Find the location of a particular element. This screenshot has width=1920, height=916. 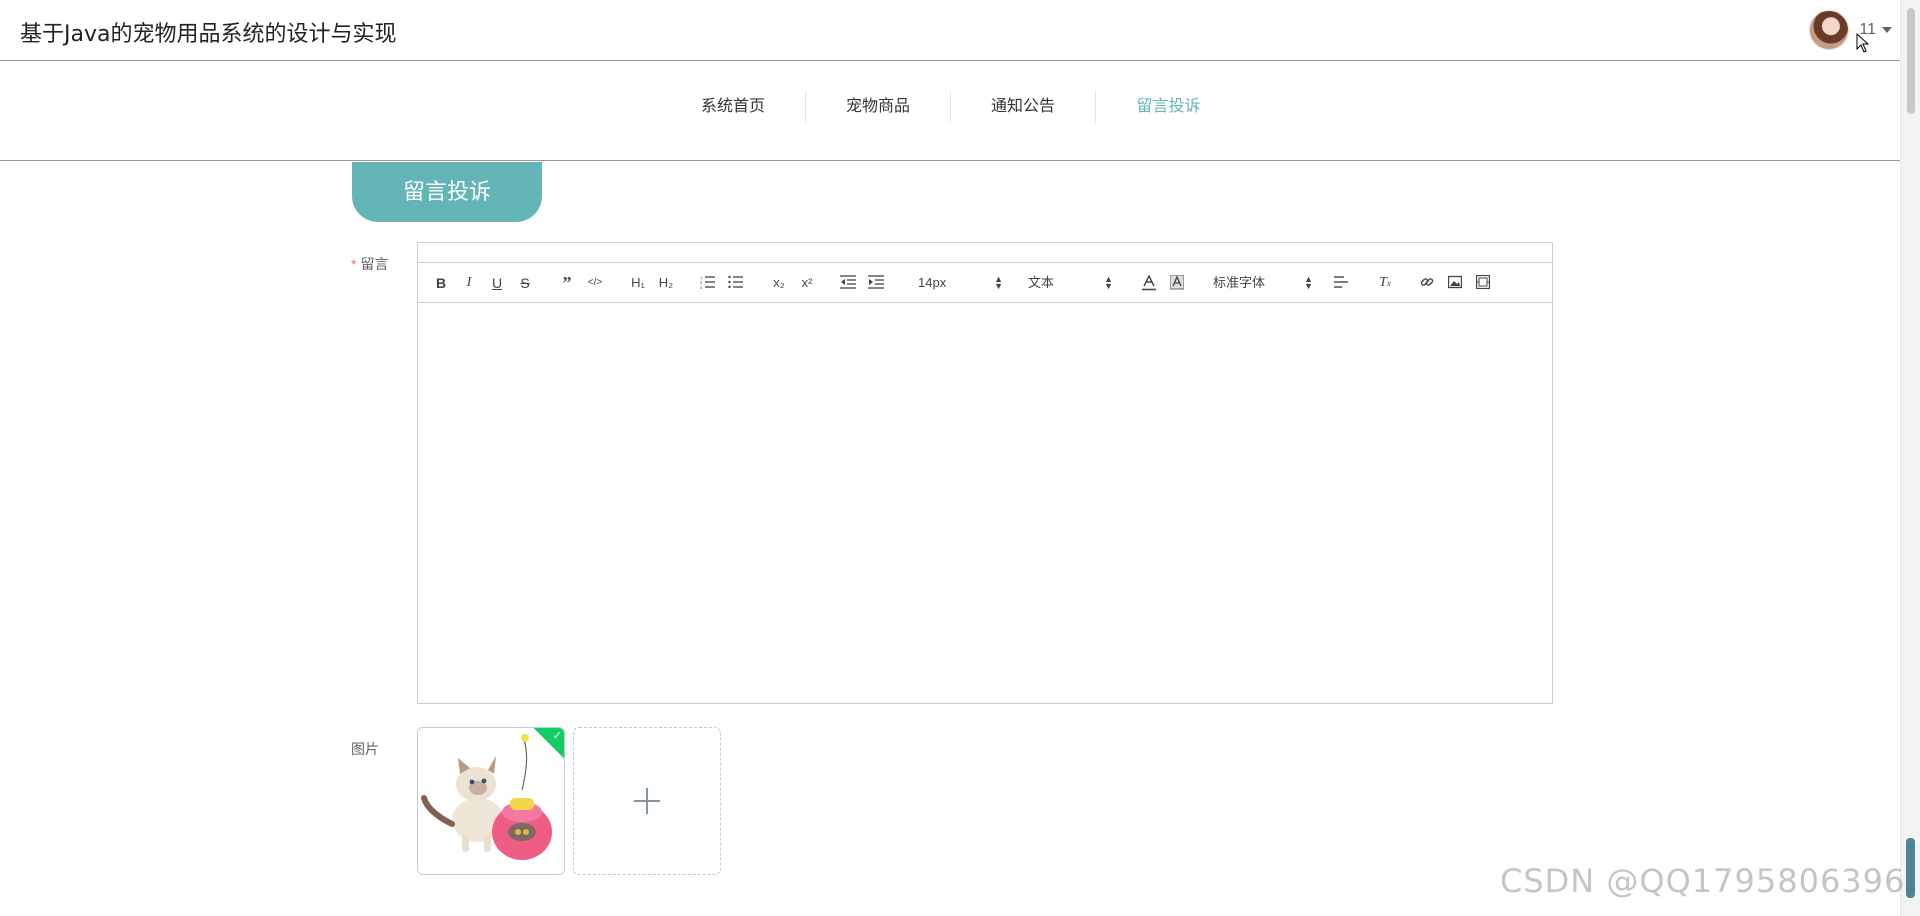

font-family-value: 标准字体 is located at coordinates (1239, 282).